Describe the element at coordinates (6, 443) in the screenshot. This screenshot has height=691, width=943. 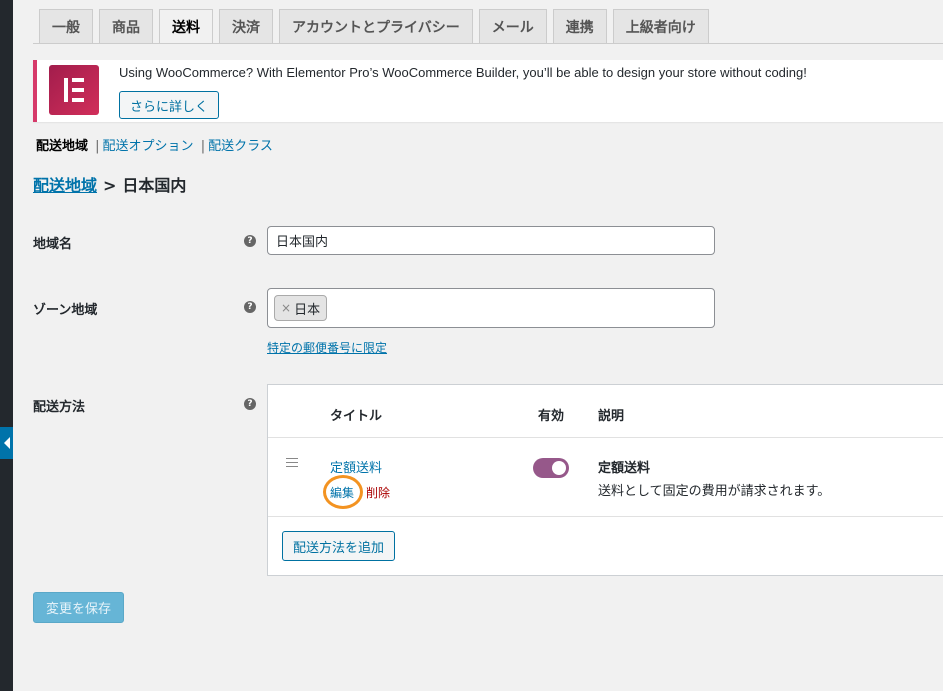
I see `collapse-menu-icon` at that location.